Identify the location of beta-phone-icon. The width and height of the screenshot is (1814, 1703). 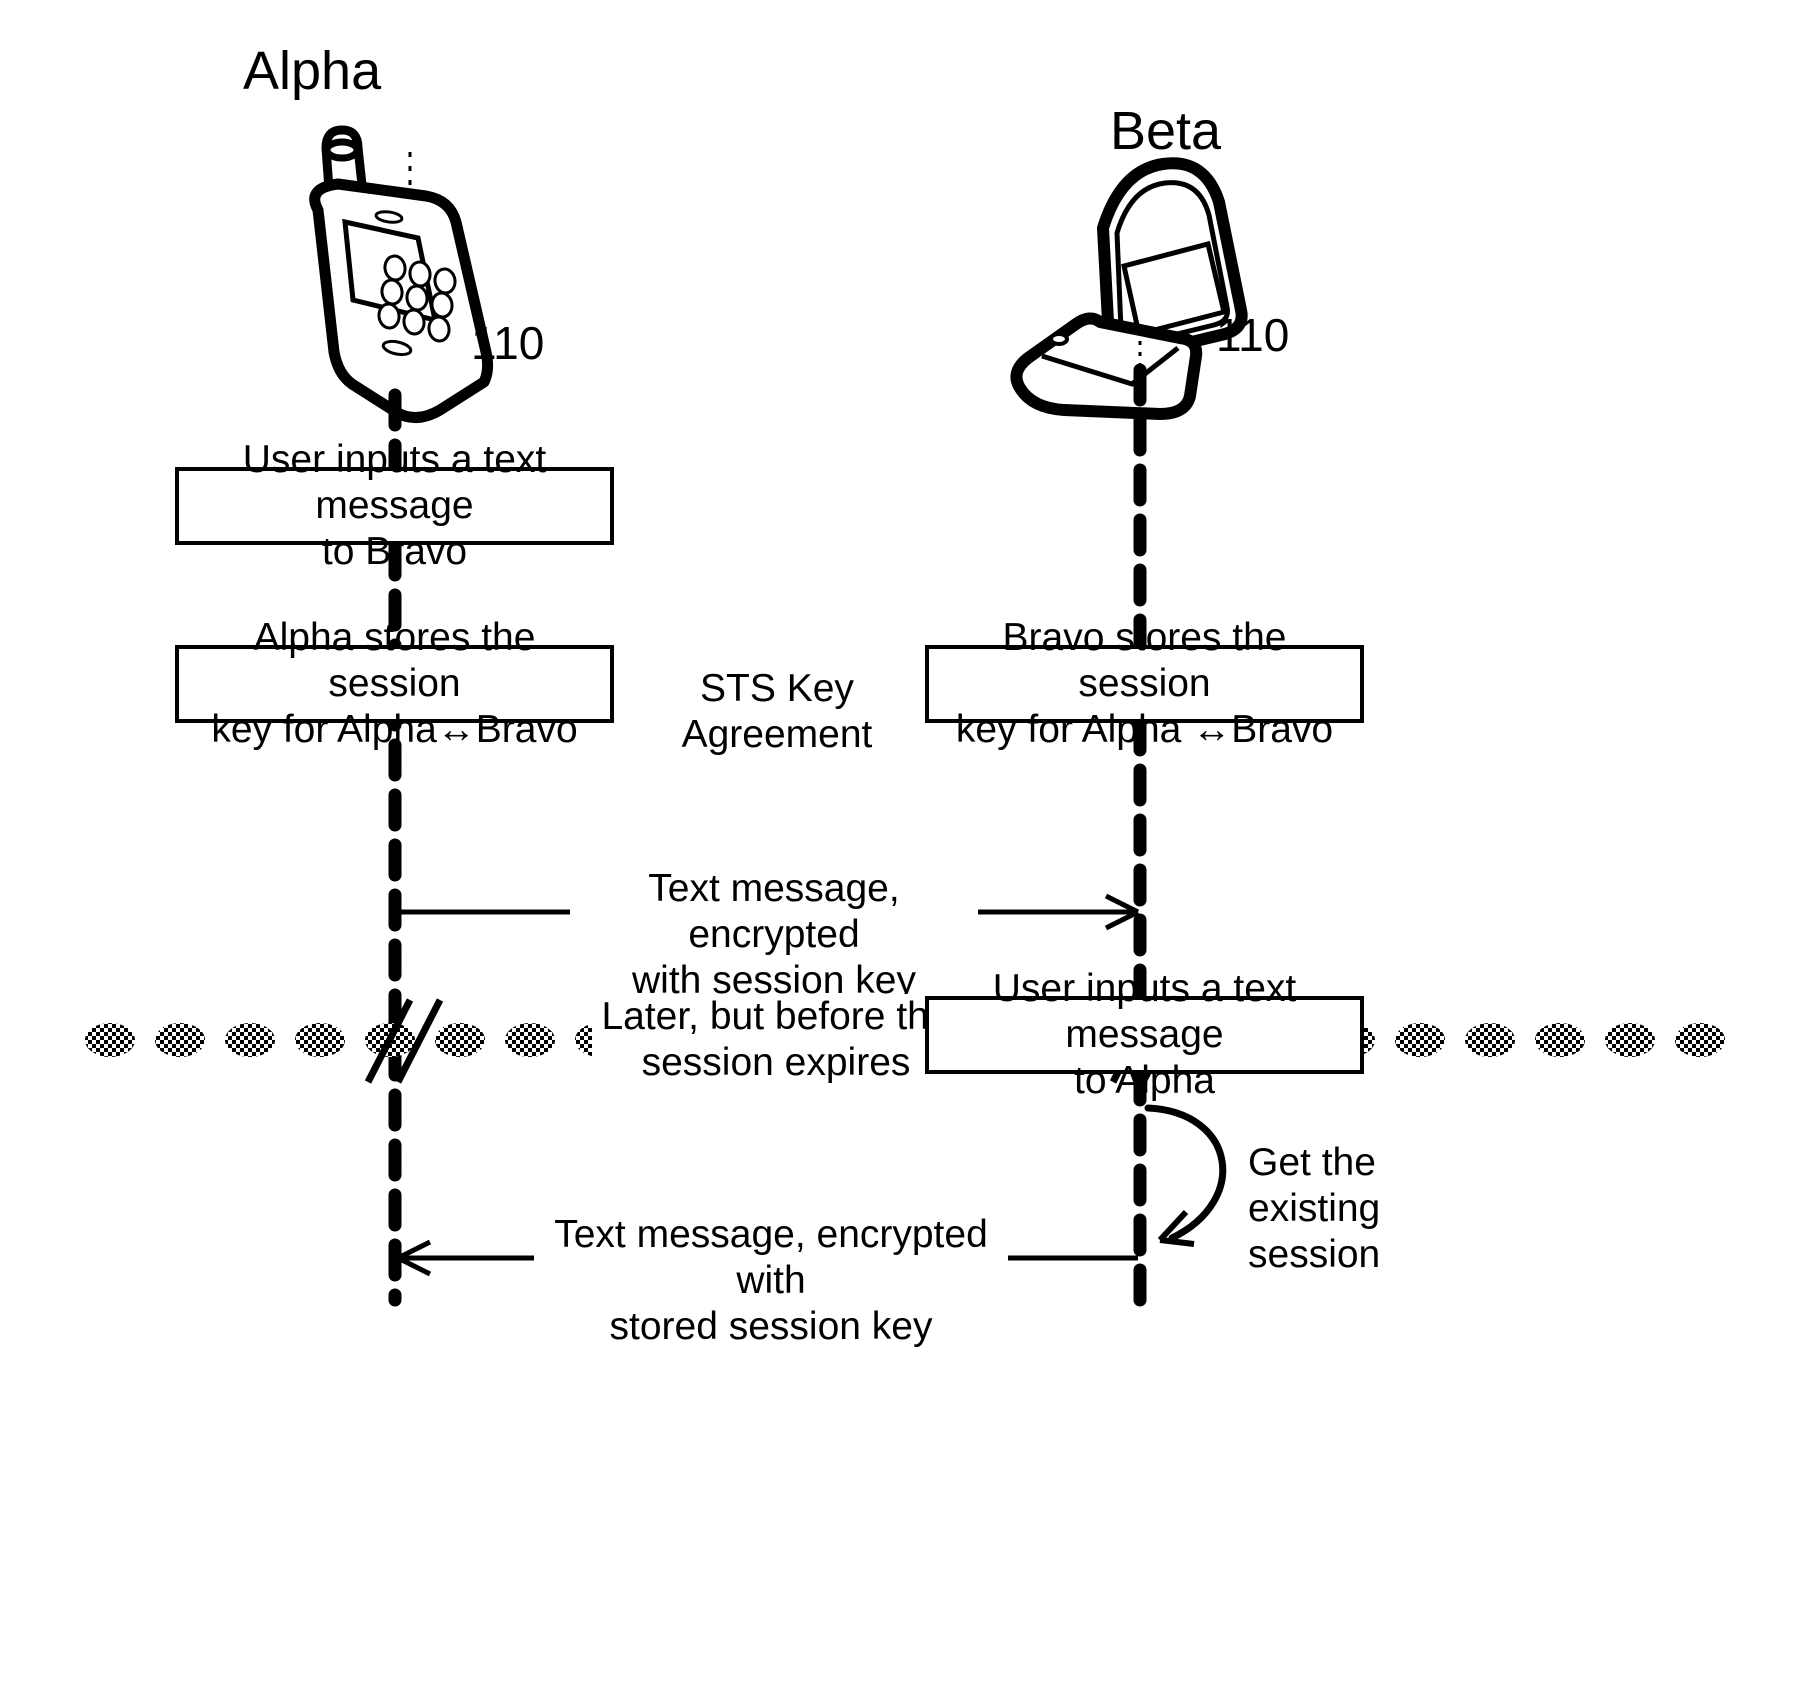
(1129, 288).